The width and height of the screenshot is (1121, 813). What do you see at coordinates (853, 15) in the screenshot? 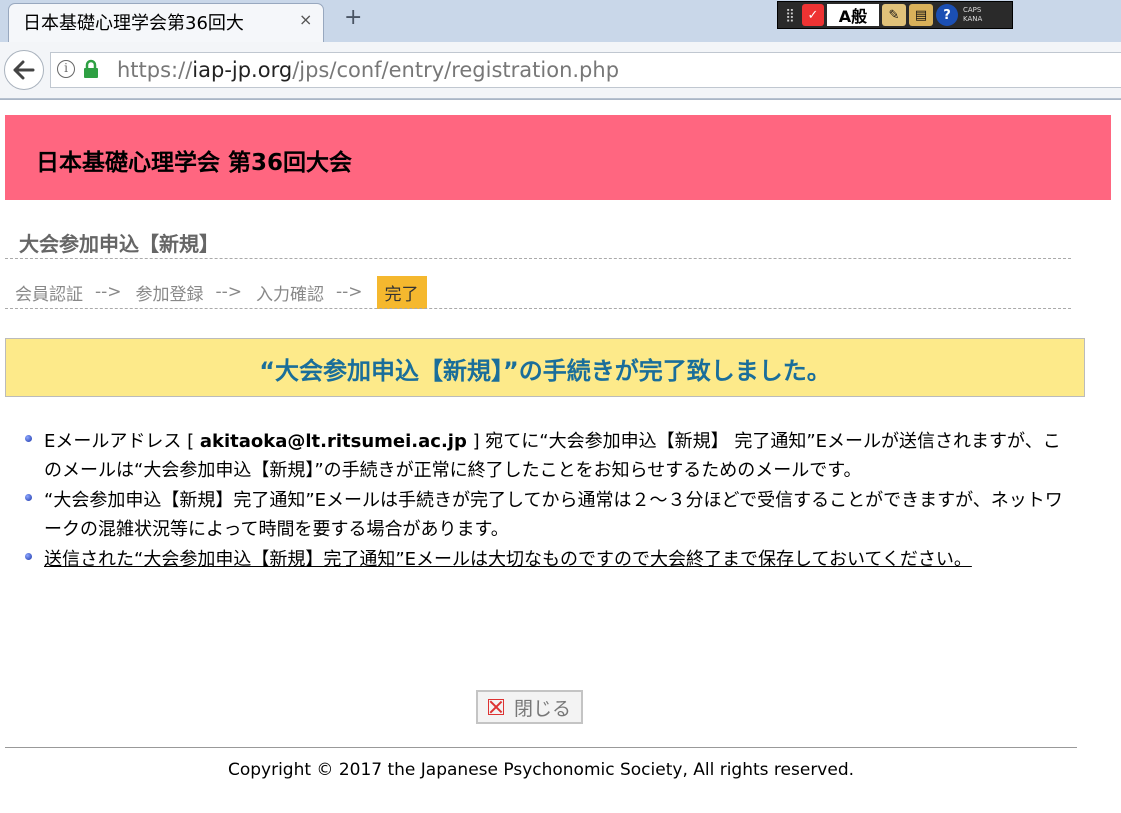
I see `ime-input-mode: A般` at bounding box center [853, 15].